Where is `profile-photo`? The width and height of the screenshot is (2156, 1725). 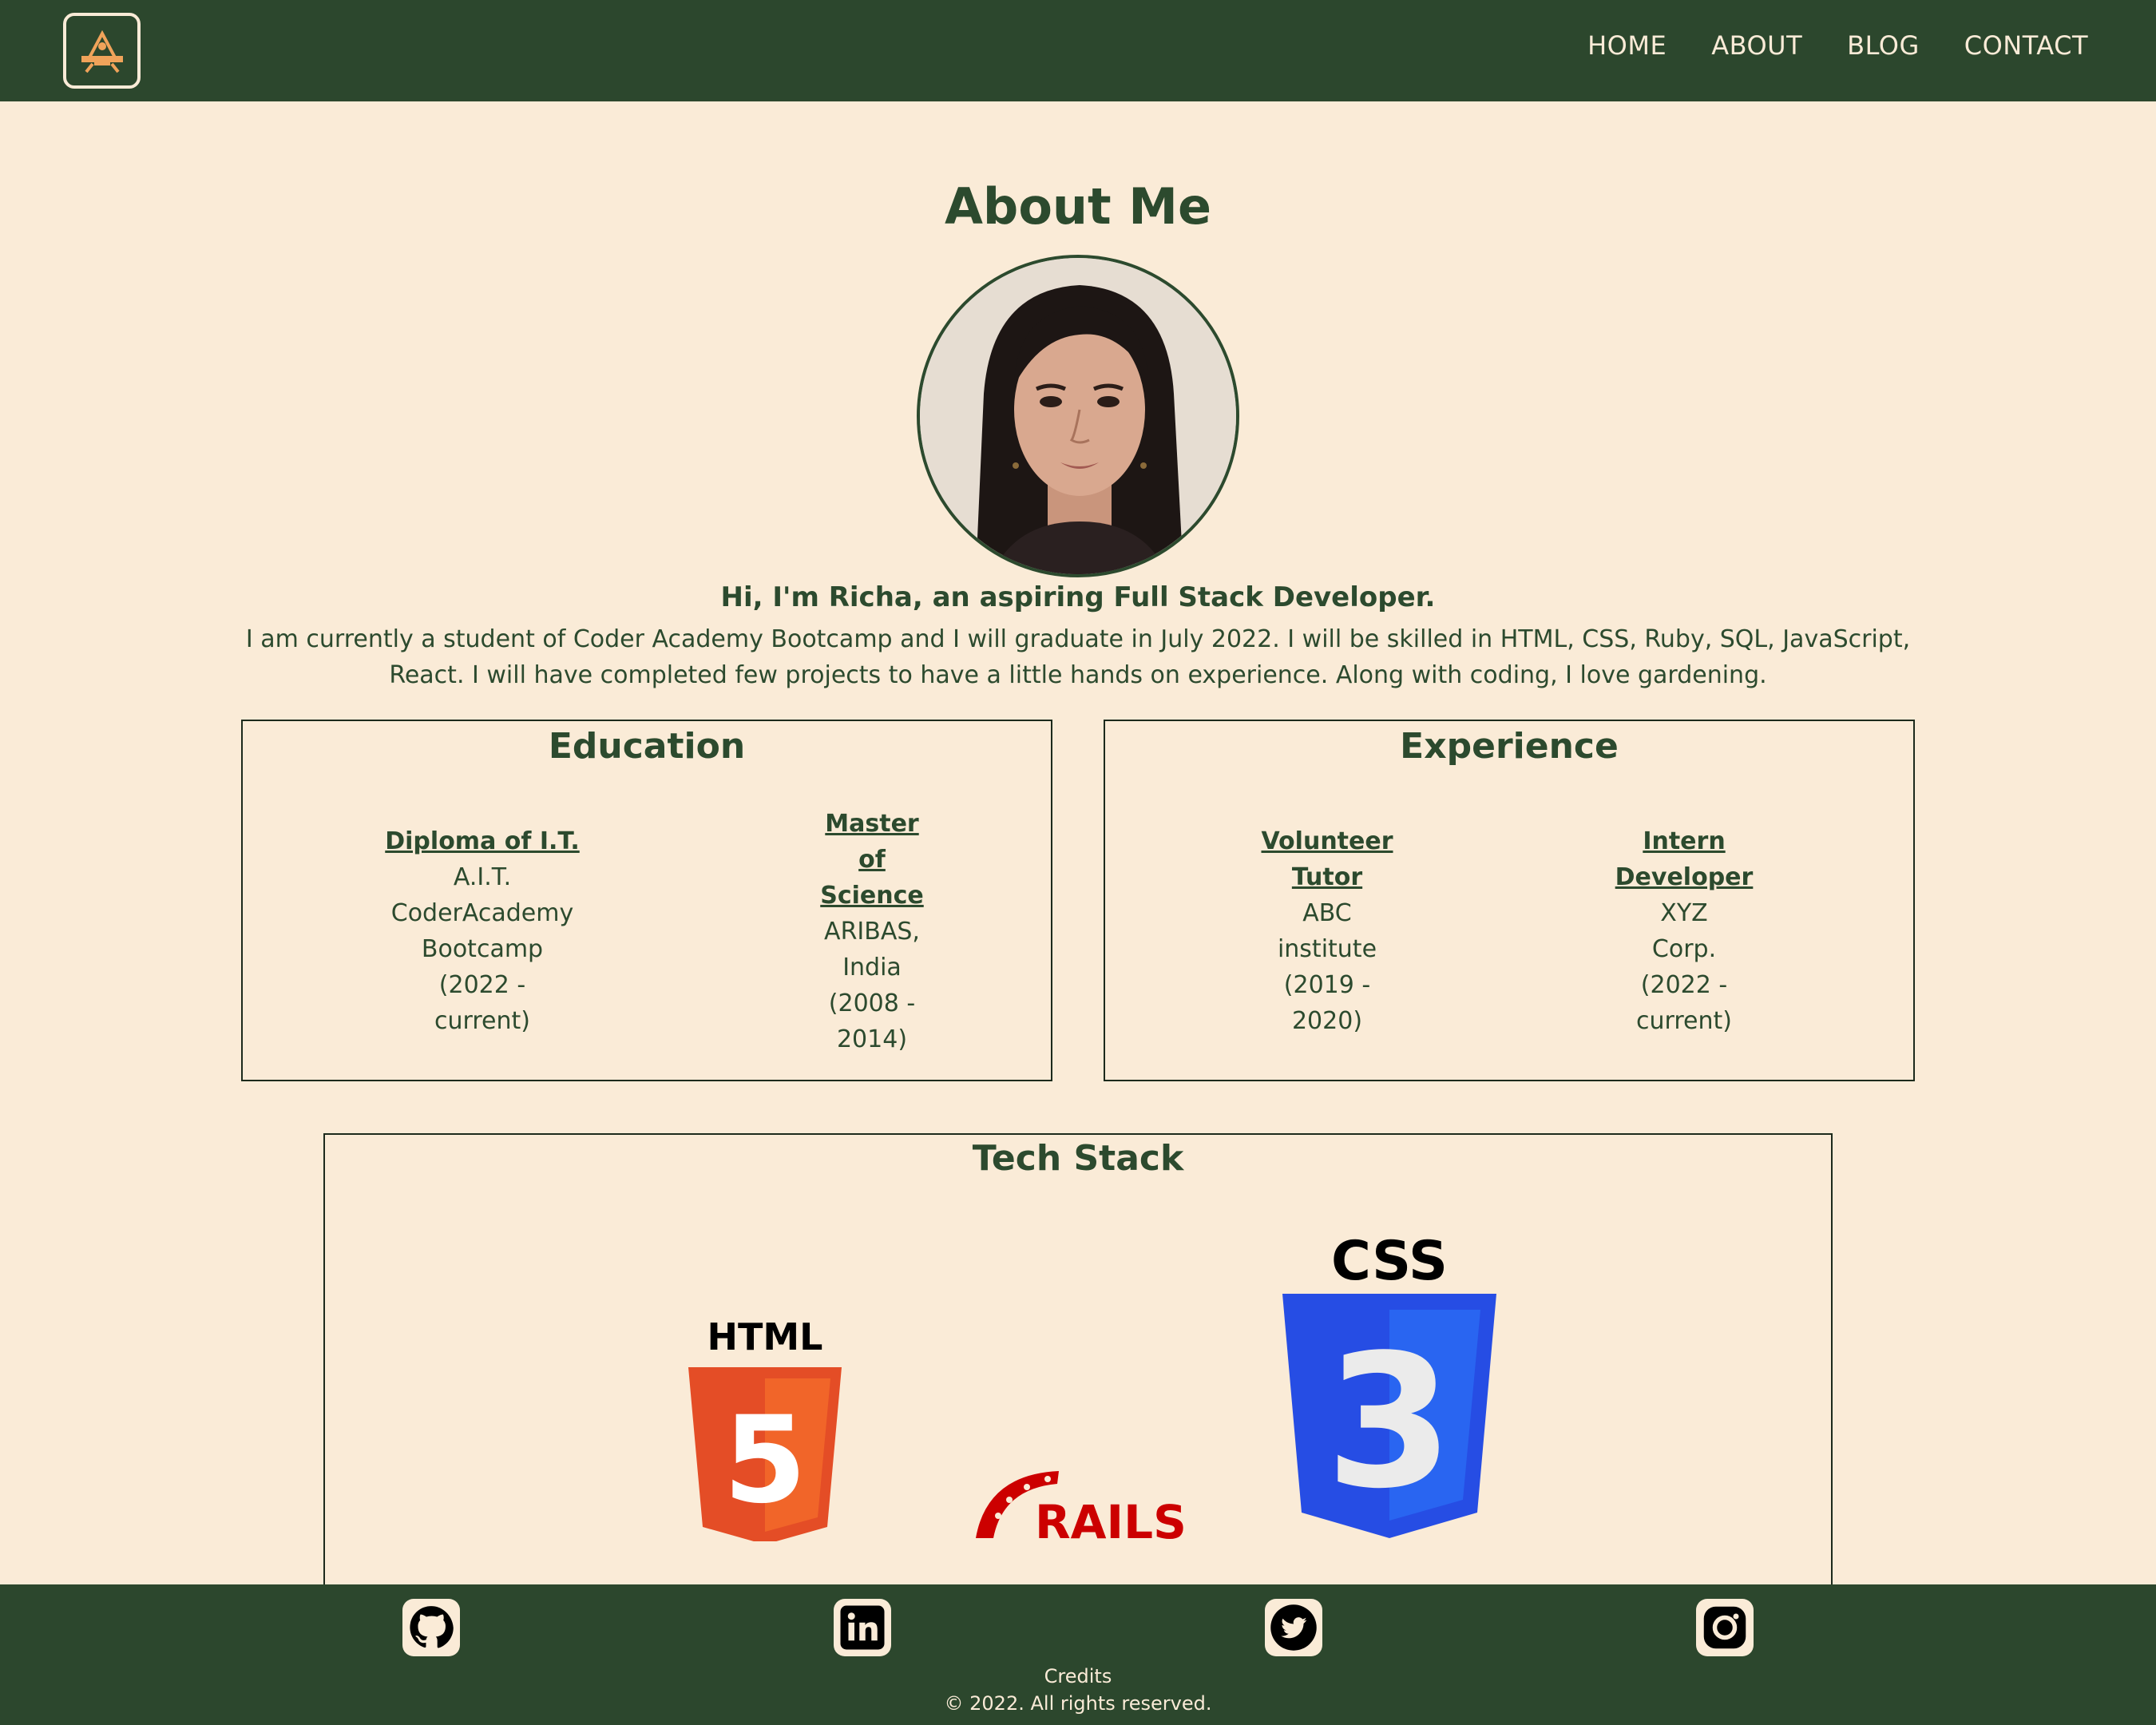
profile-photo is located at coordinates (1078, 416).